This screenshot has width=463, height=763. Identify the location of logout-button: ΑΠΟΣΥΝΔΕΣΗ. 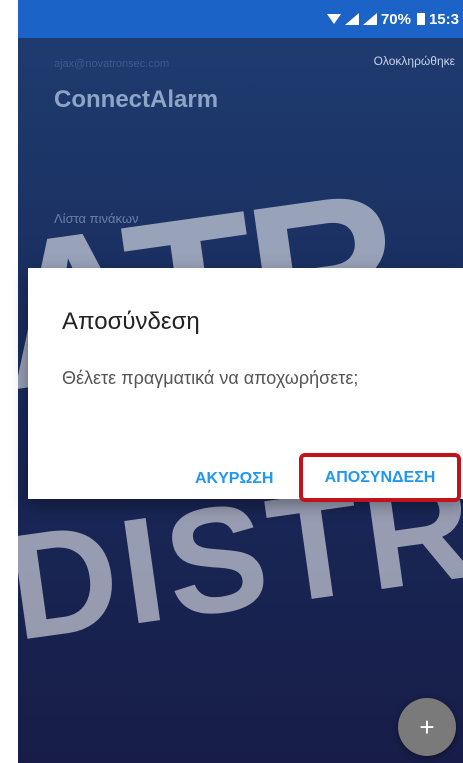
(380, 477).